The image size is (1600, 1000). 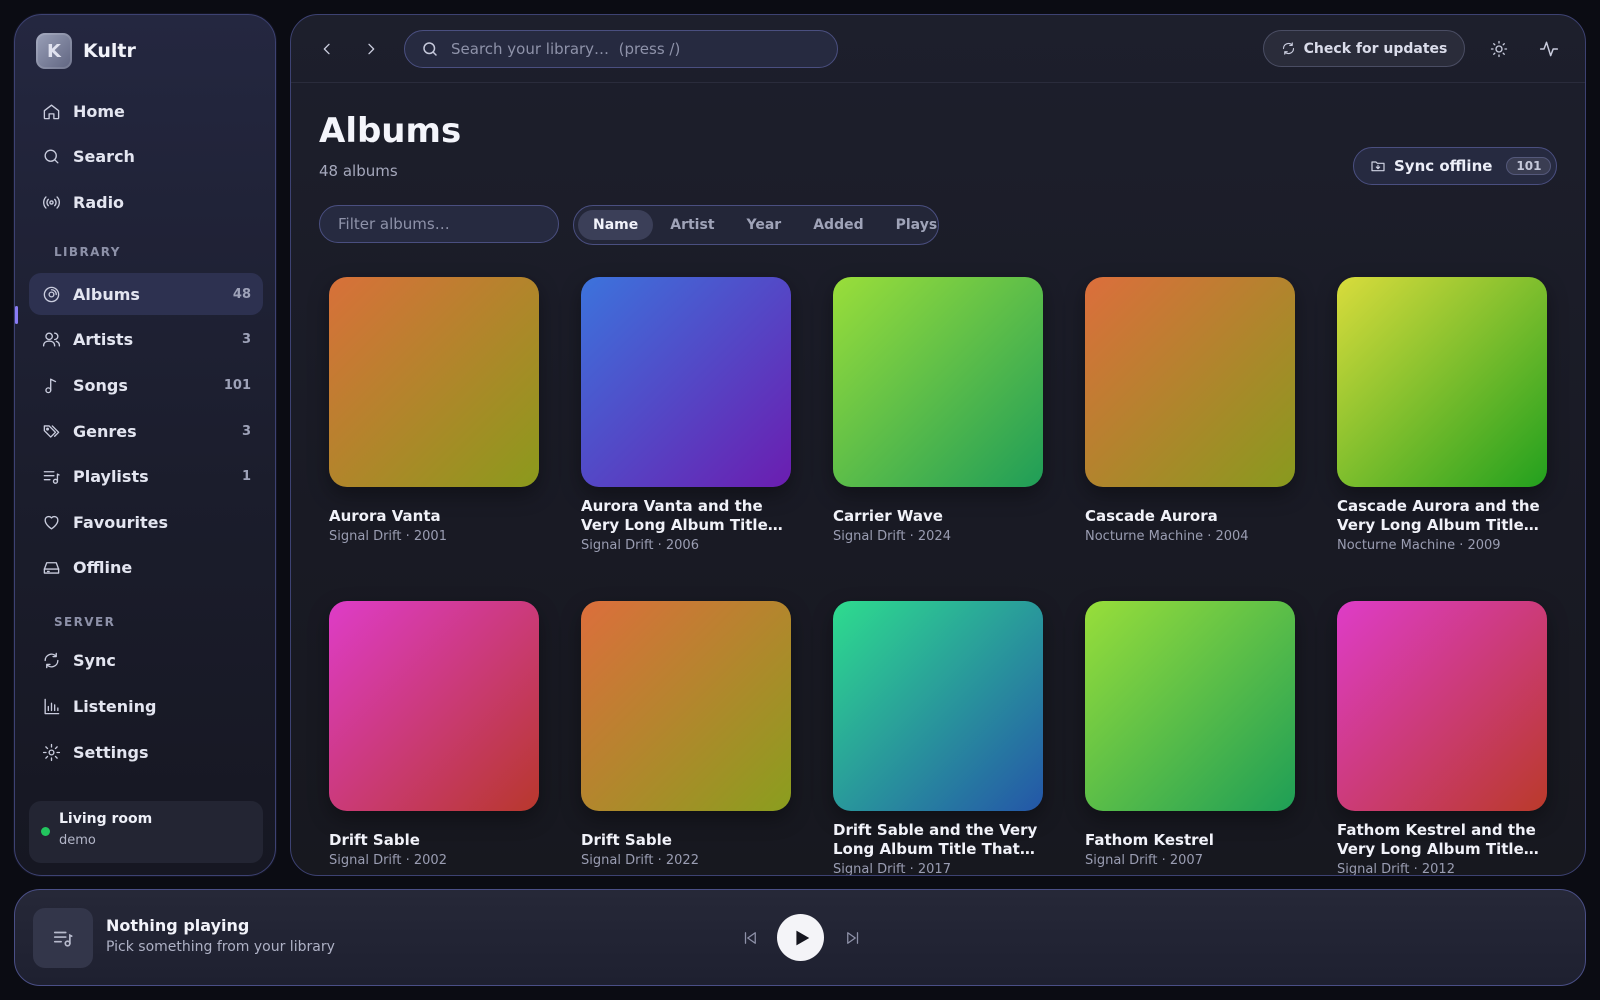 I want to click on activity-button, so click(x=1549, y=49).